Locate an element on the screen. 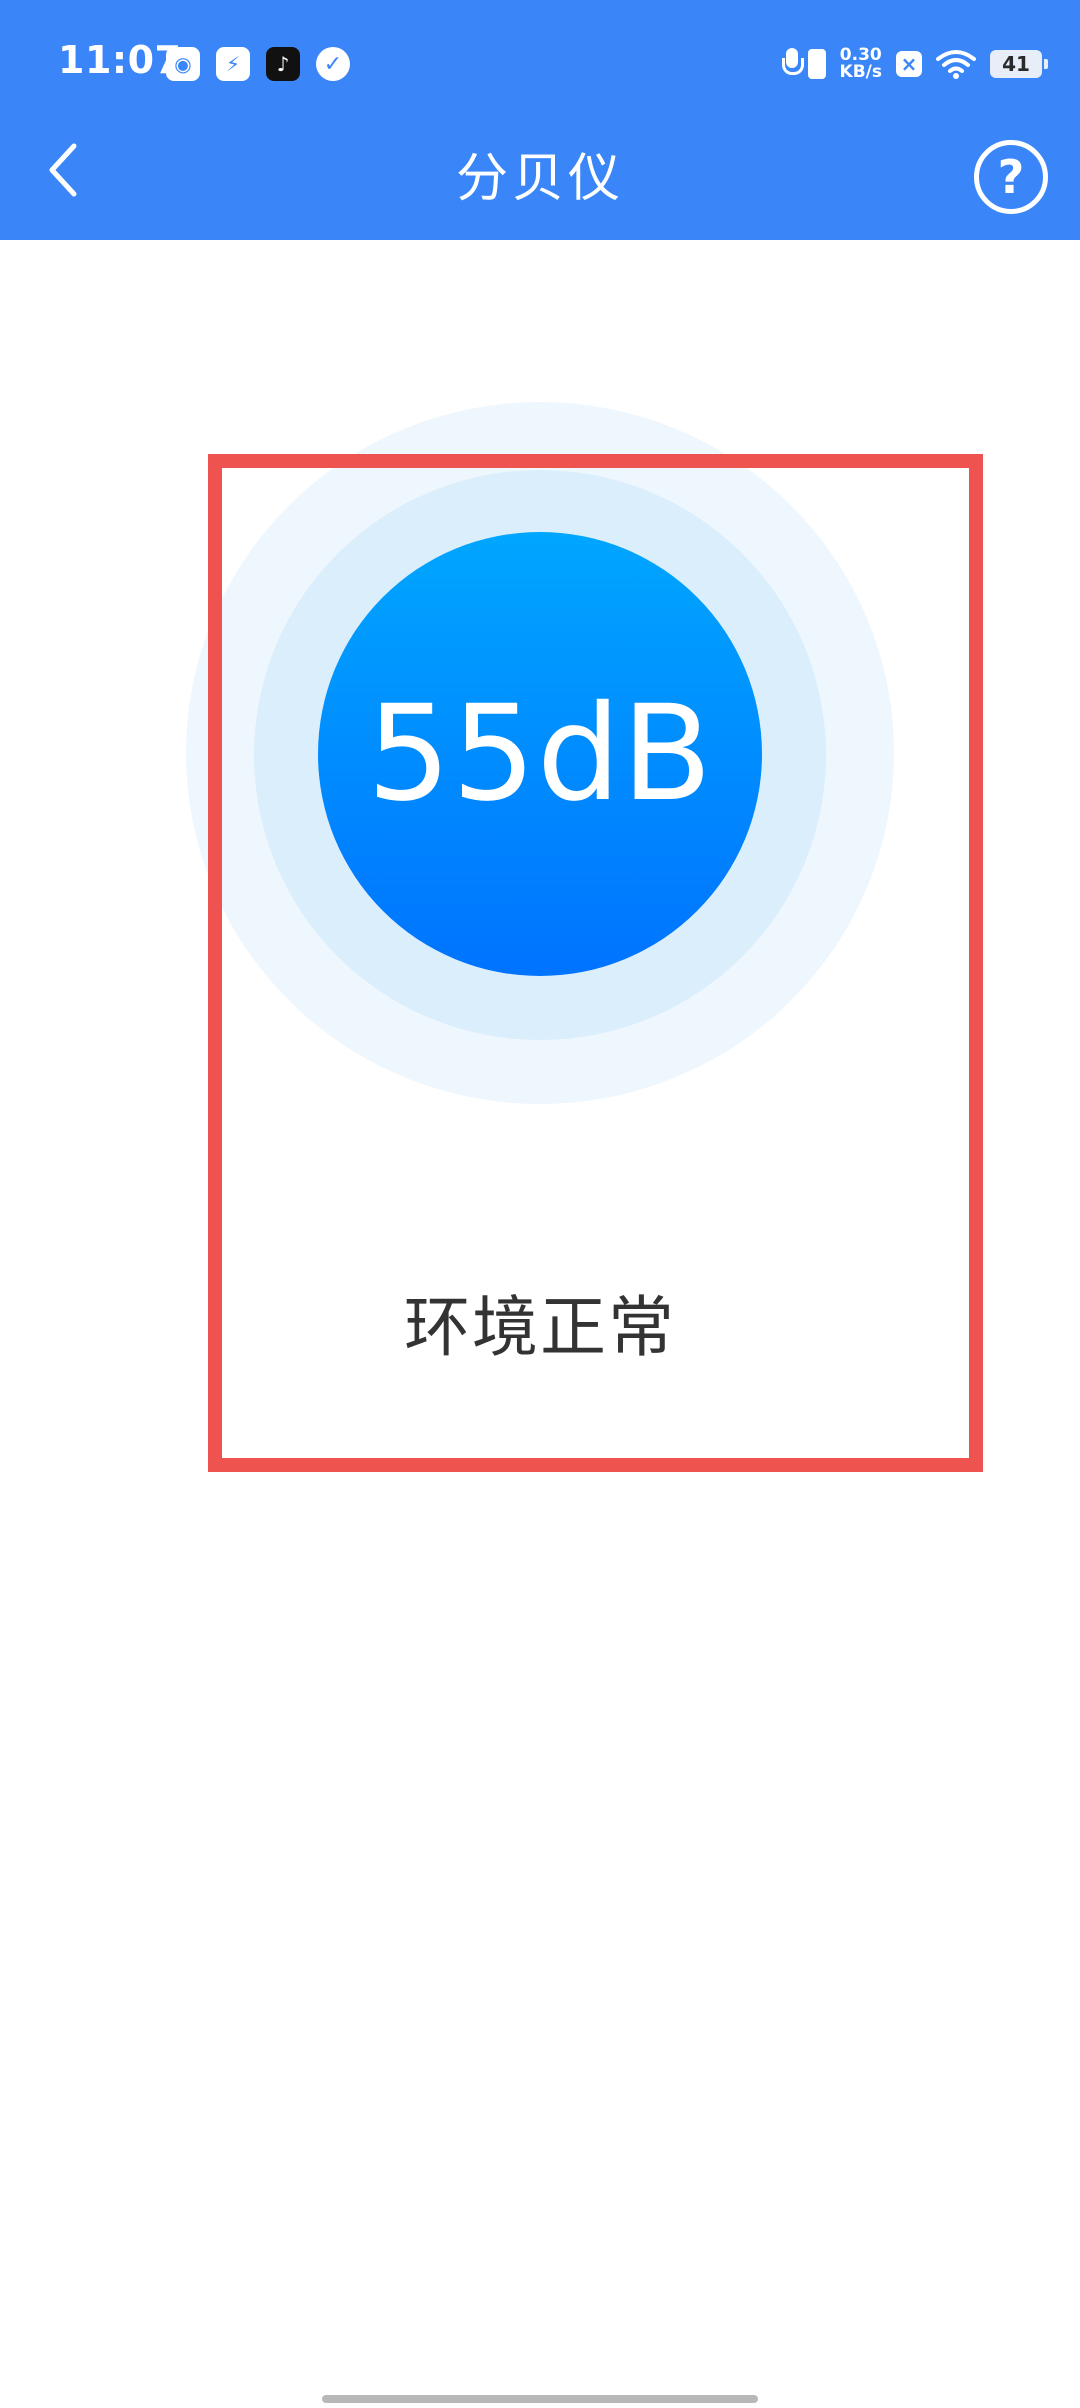 The height and width of the screenshot is (2408, 1080). flash-app-icon: ⚡ is located at coordinates (233, 64).